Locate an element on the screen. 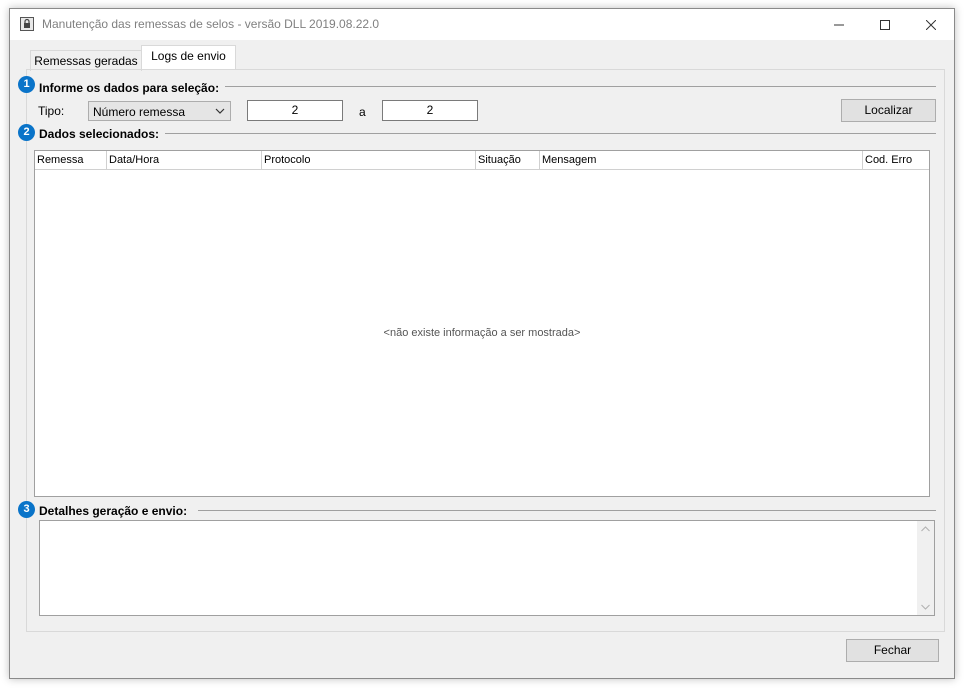 This screenshot has height=688, width=966. minimize-icon is located at coordinates (839, 24).